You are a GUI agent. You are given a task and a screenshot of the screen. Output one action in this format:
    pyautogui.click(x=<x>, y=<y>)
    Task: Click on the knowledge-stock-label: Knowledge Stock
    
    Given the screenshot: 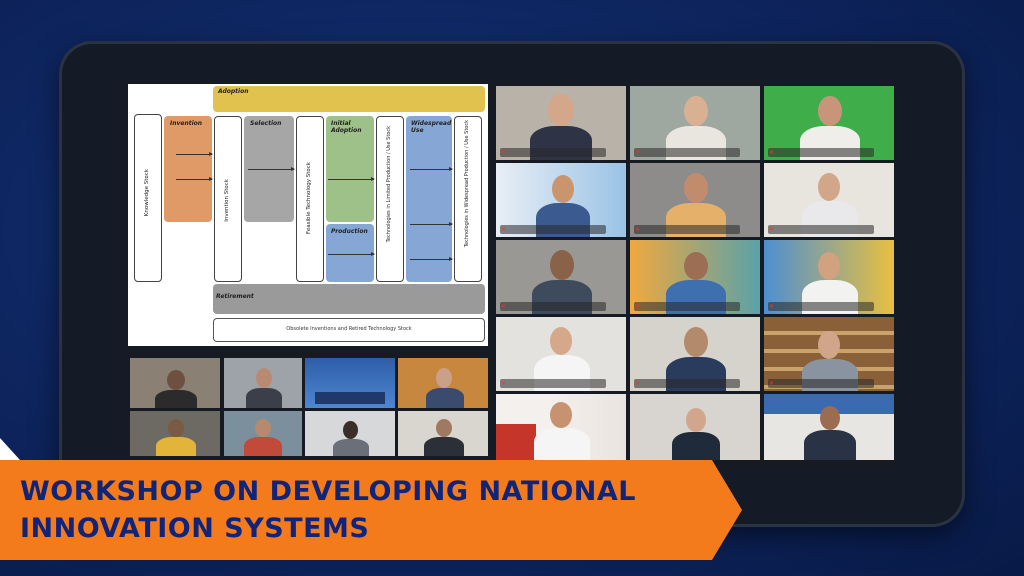 What is the action you would take?
    pyautogui.click(x=147, y=193)
    